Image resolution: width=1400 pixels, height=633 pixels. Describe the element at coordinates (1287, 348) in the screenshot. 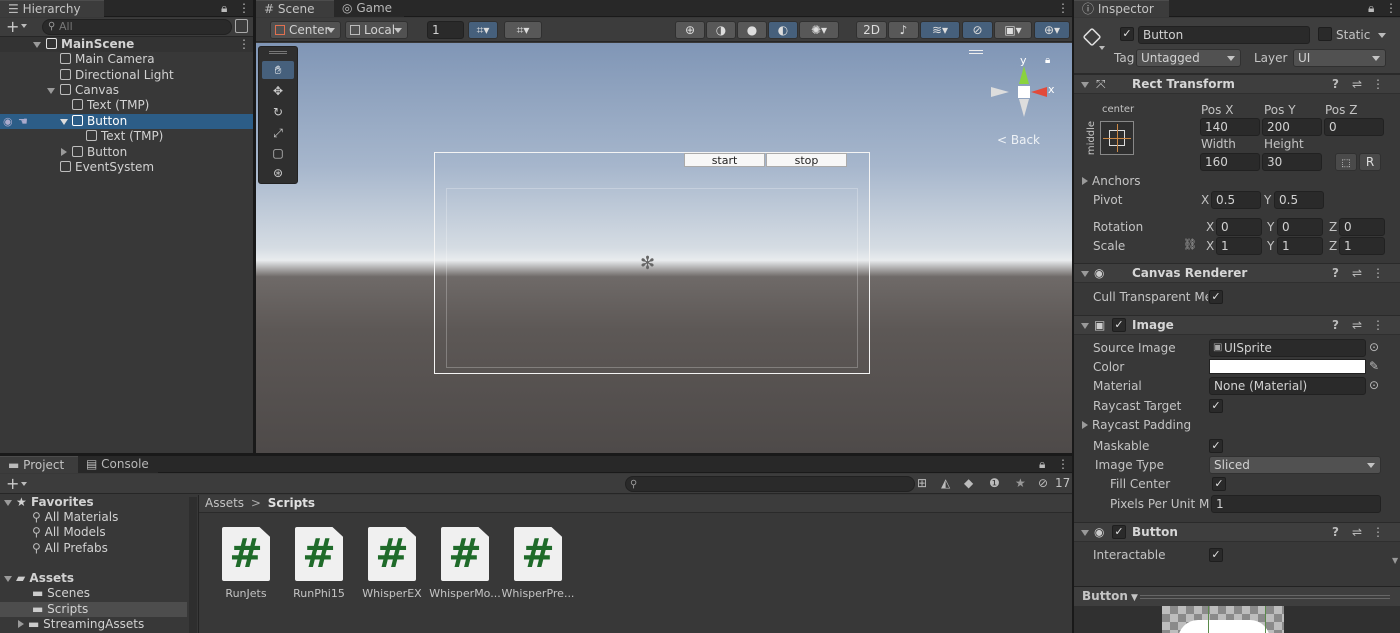

I see `source-image-field: ▣ UISprite` at that location.